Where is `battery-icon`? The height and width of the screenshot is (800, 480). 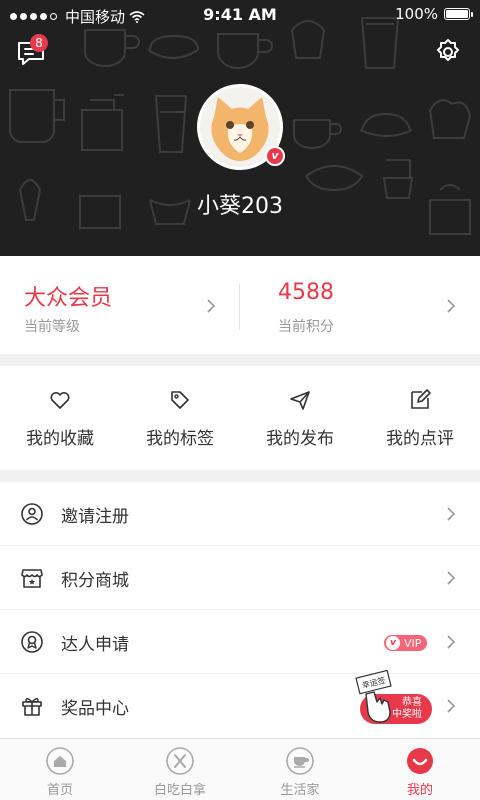 battery-icon is located at coordinates (458, 14).